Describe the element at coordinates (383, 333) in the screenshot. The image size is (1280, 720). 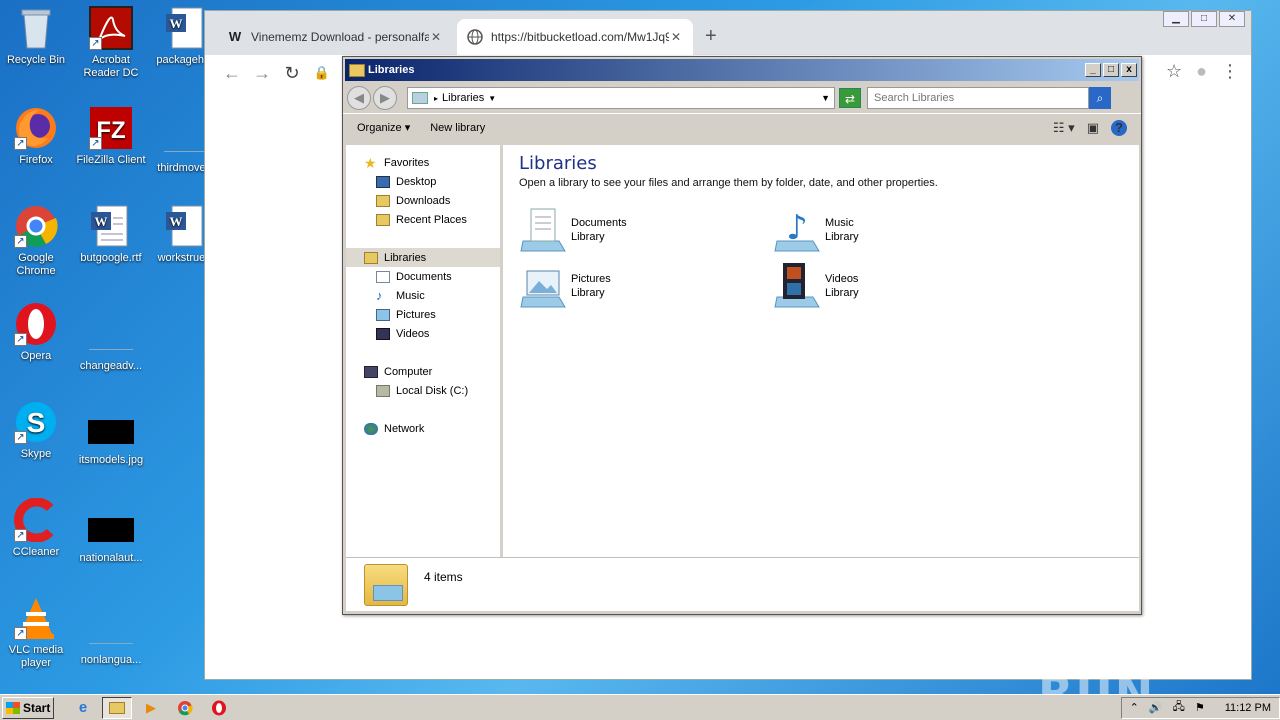
I see `videos-icon` at that location.